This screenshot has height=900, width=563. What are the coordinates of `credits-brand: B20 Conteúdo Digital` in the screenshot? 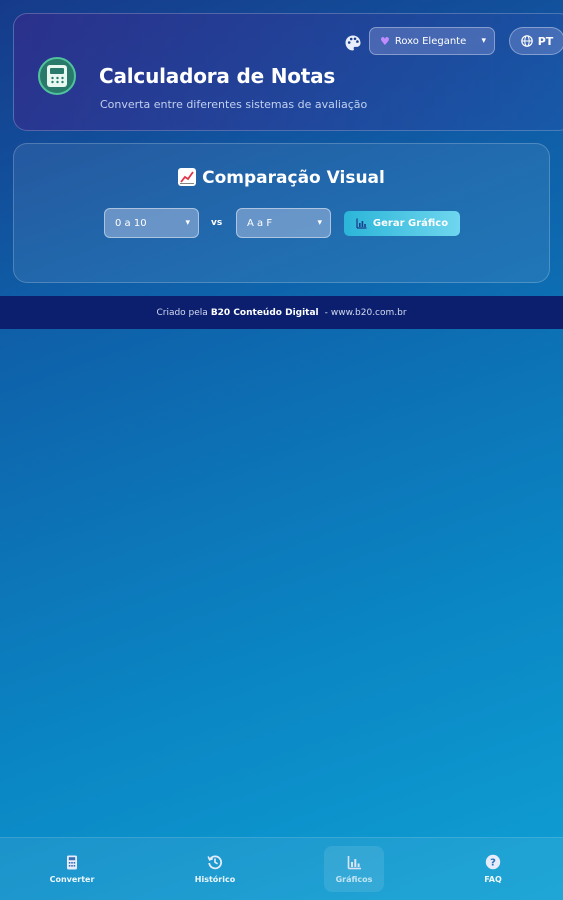 It's located at (265, 313).